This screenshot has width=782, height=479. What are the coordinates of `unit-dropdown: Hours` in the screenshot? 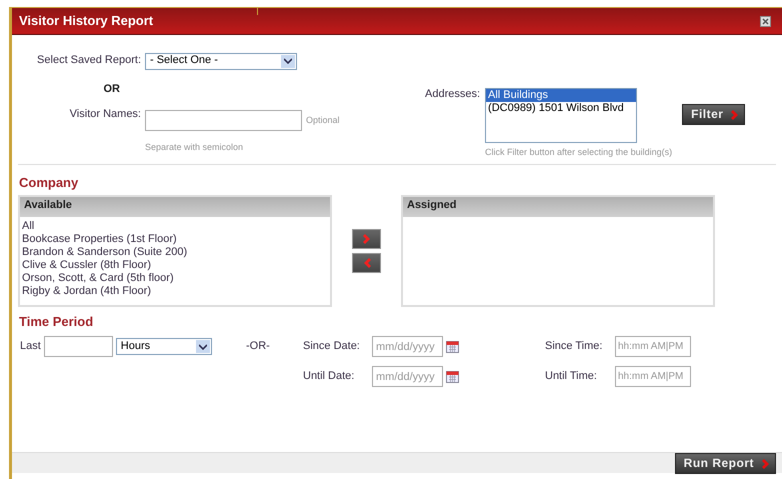 It's located at (164, 347).